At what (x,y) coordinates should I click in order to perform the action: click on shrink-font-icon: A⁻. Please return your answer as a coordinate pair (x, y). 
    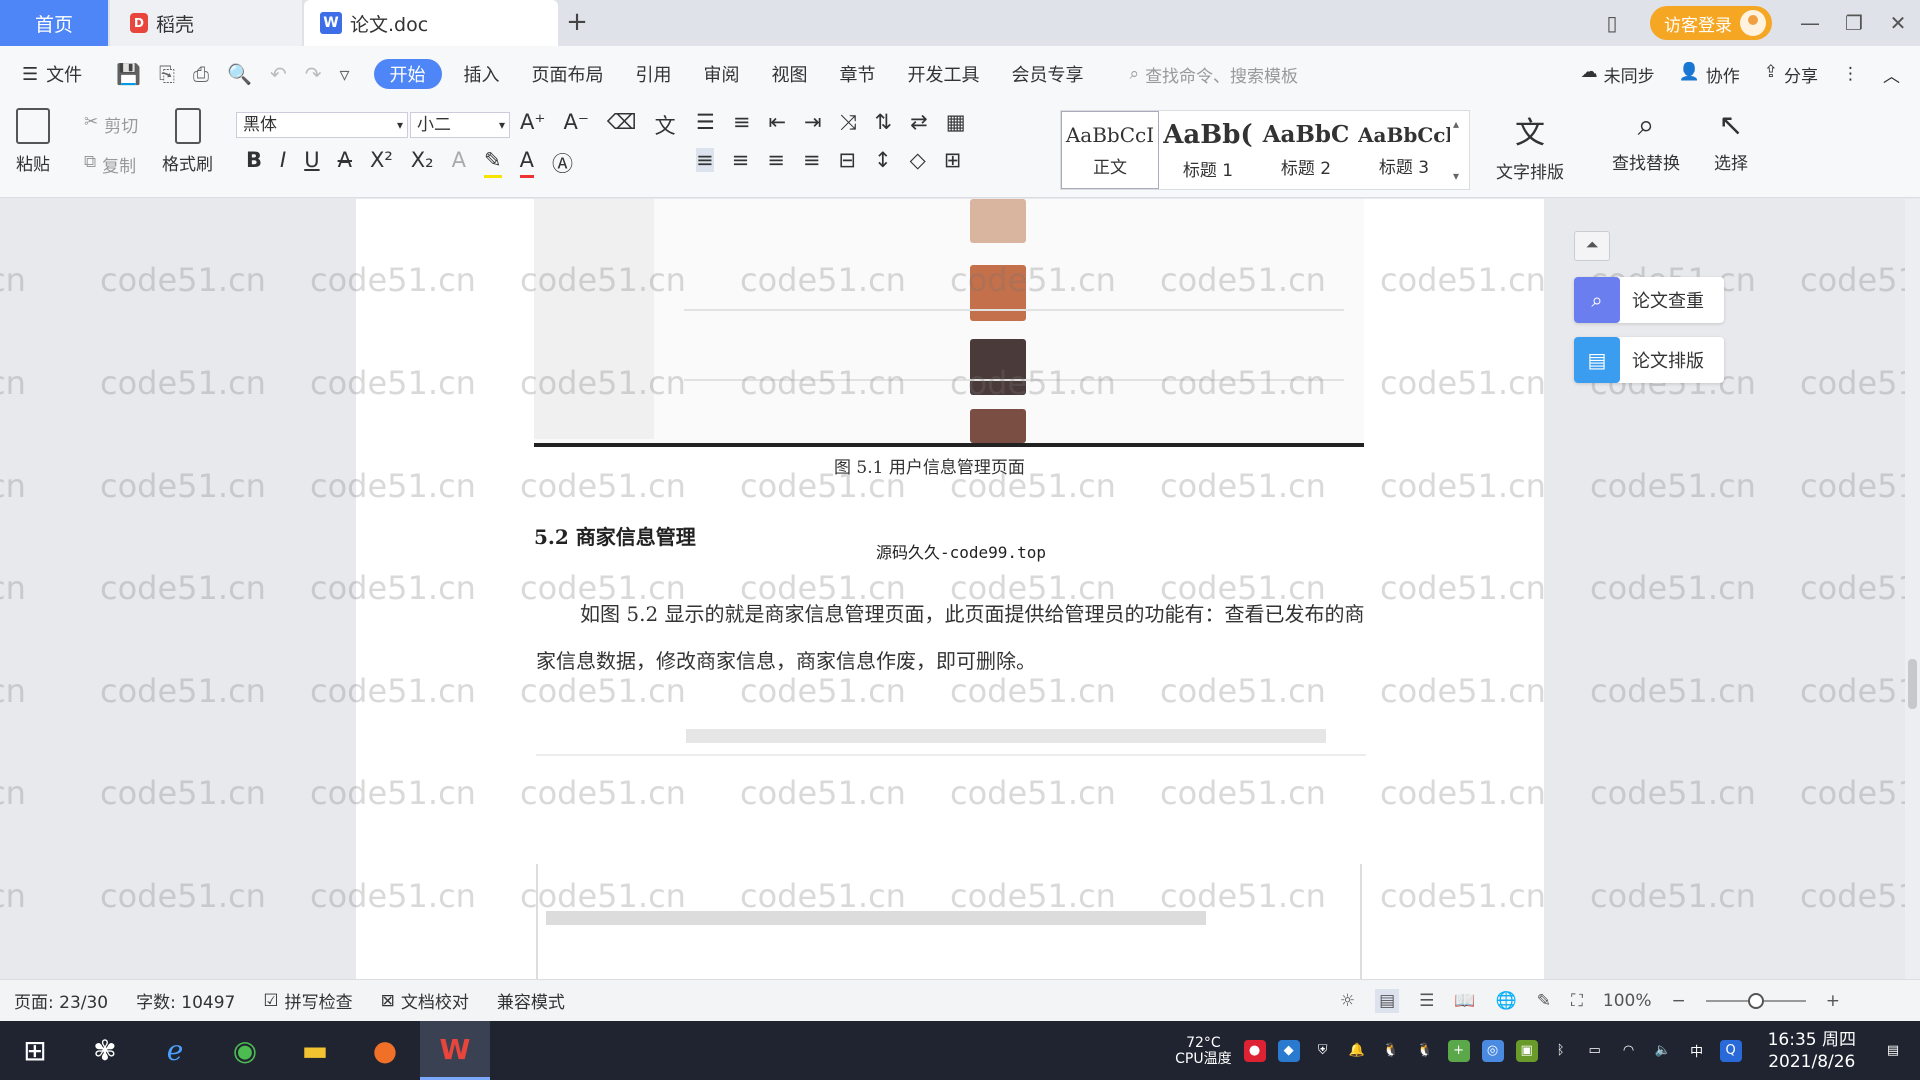
    Looking at the image, I should click on (575, 125).